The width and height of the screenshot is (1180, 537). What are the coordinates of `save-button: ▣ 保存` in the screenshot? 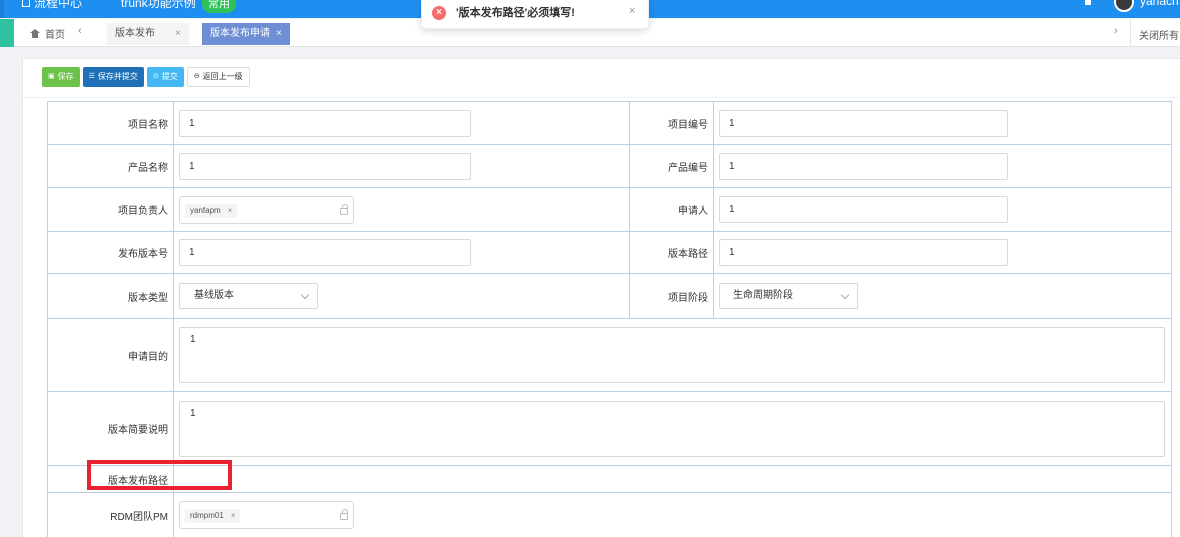 It's located at (61, 77).